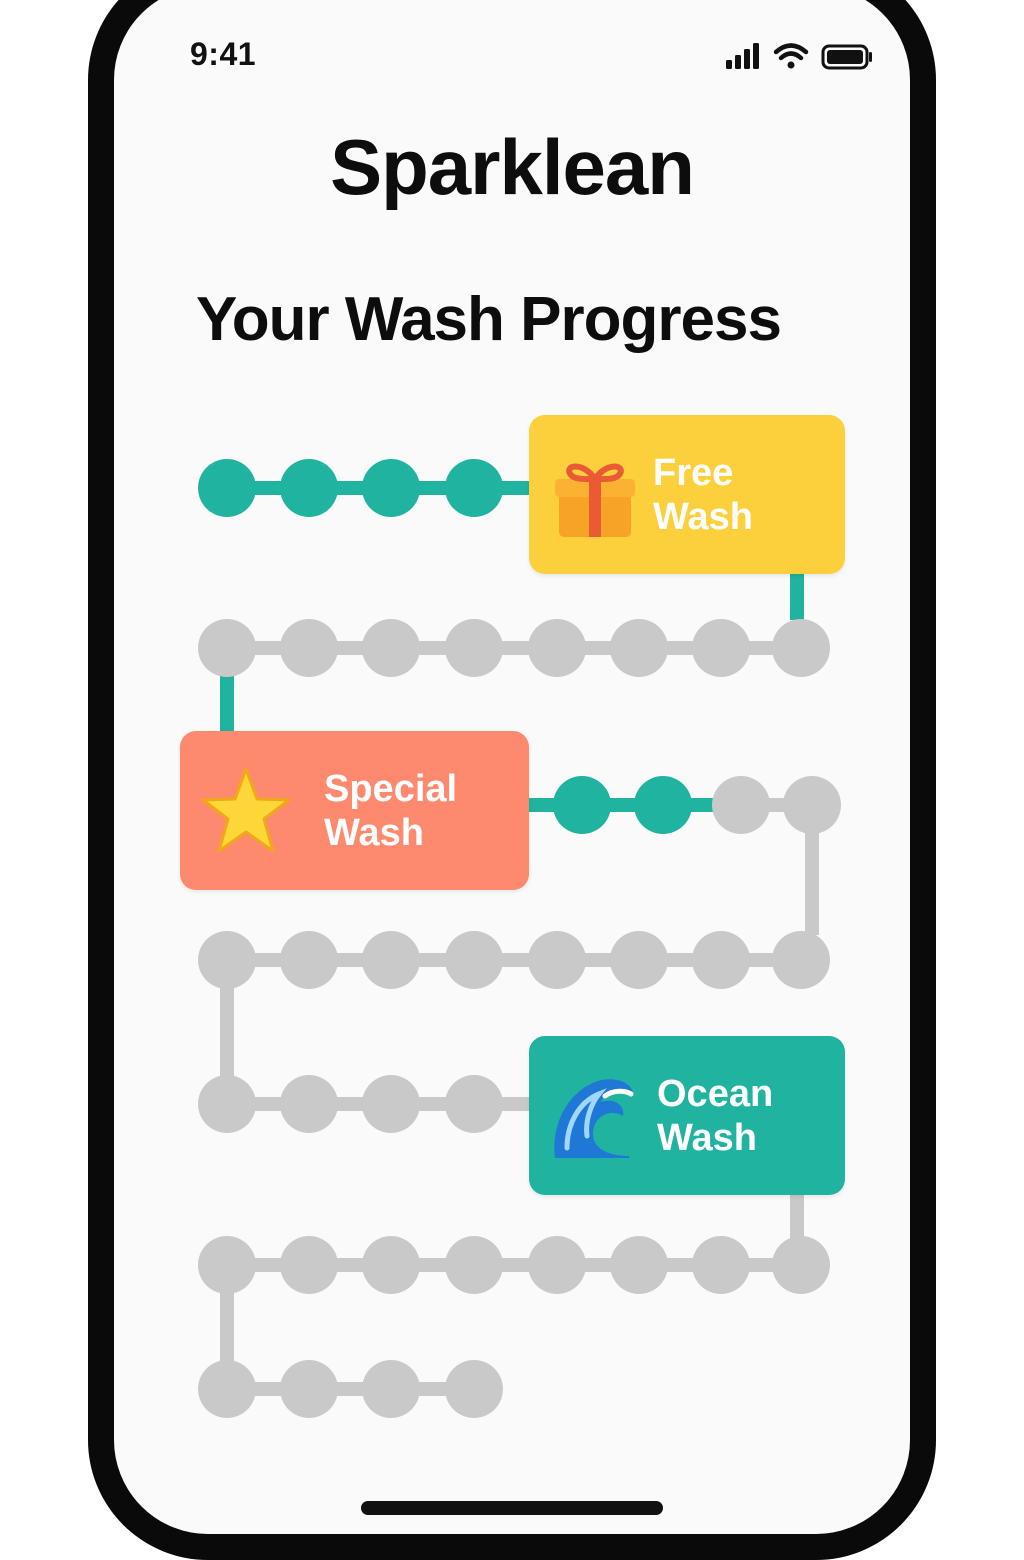  I want to click on star-icon, so click(246, 809).